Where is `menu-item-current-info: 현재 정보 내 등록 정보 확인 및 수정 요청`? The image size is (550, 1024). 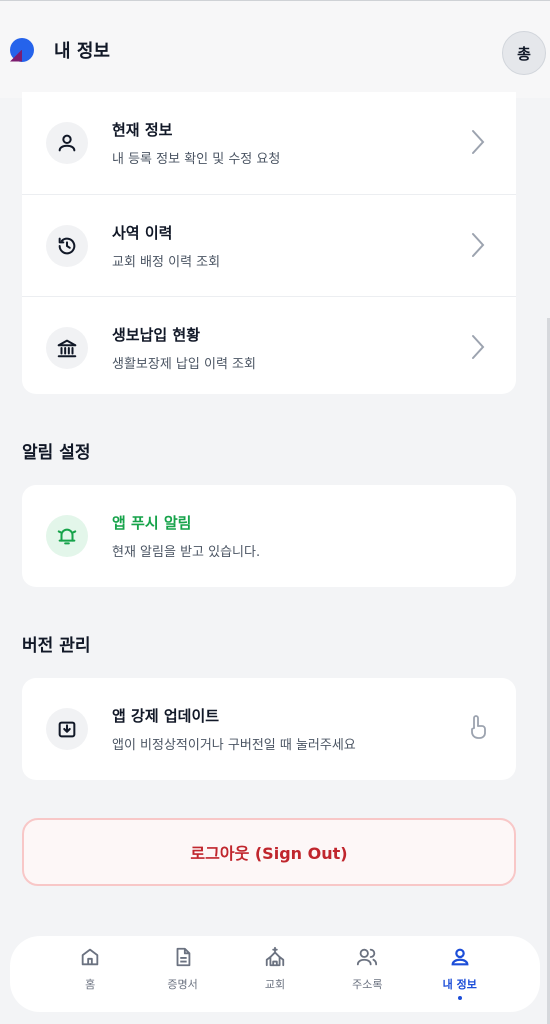
menu-item-current-info: 현재 정보 내 등록 정보 확인 및 수정 요청 is located at coordinates (269, 143).